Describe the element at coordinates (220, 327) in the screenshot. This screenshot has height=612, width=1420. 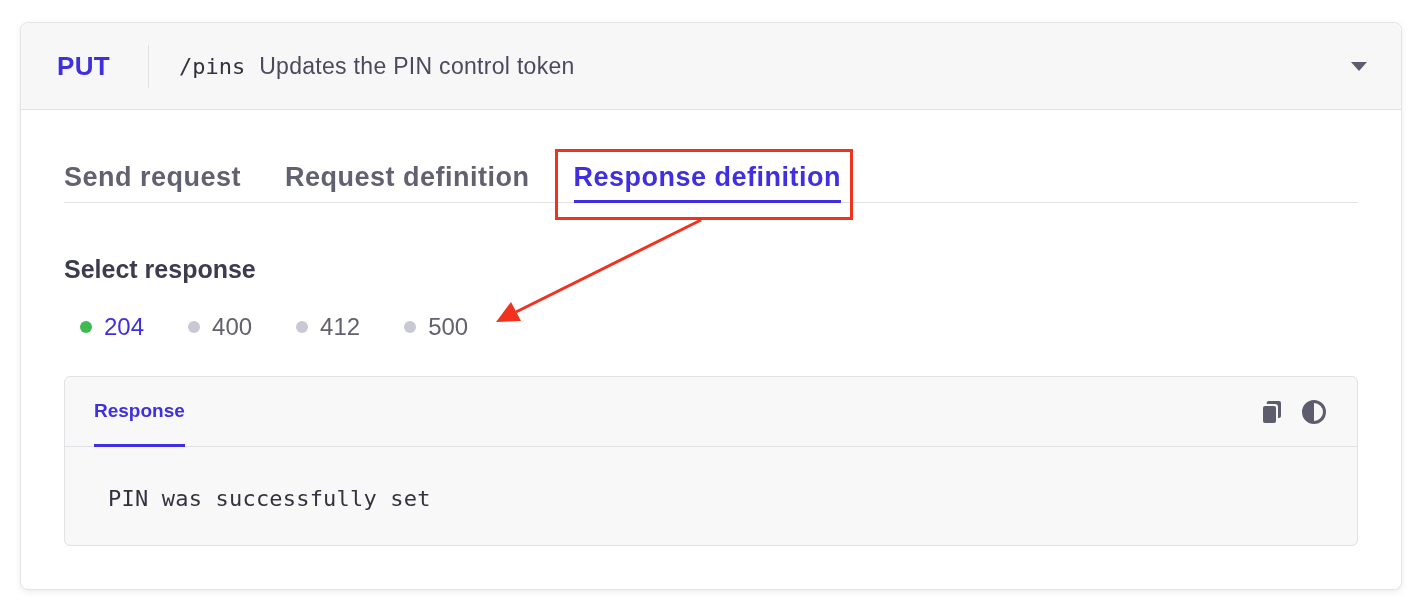
I see `response-option: 400` at that location.